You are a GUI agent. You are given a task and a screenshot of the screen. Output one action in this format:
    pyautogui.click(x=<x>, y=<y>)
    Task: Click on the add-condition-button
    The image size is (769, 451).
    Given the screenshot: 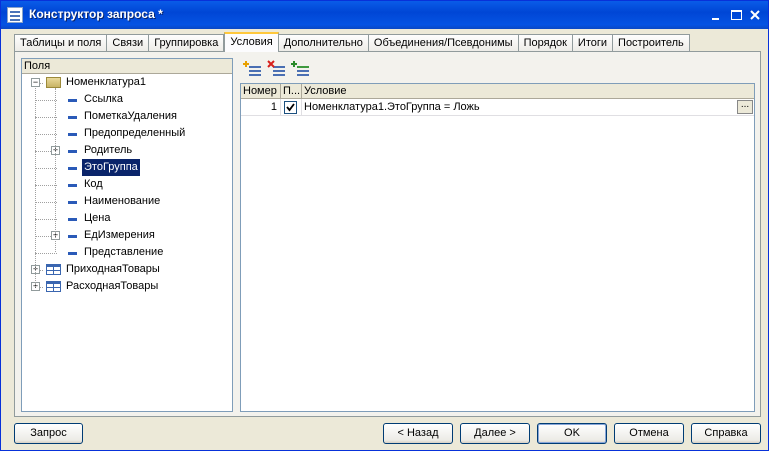 What is the action you would take?
    pyautogui.click(x=253, y=70)
    